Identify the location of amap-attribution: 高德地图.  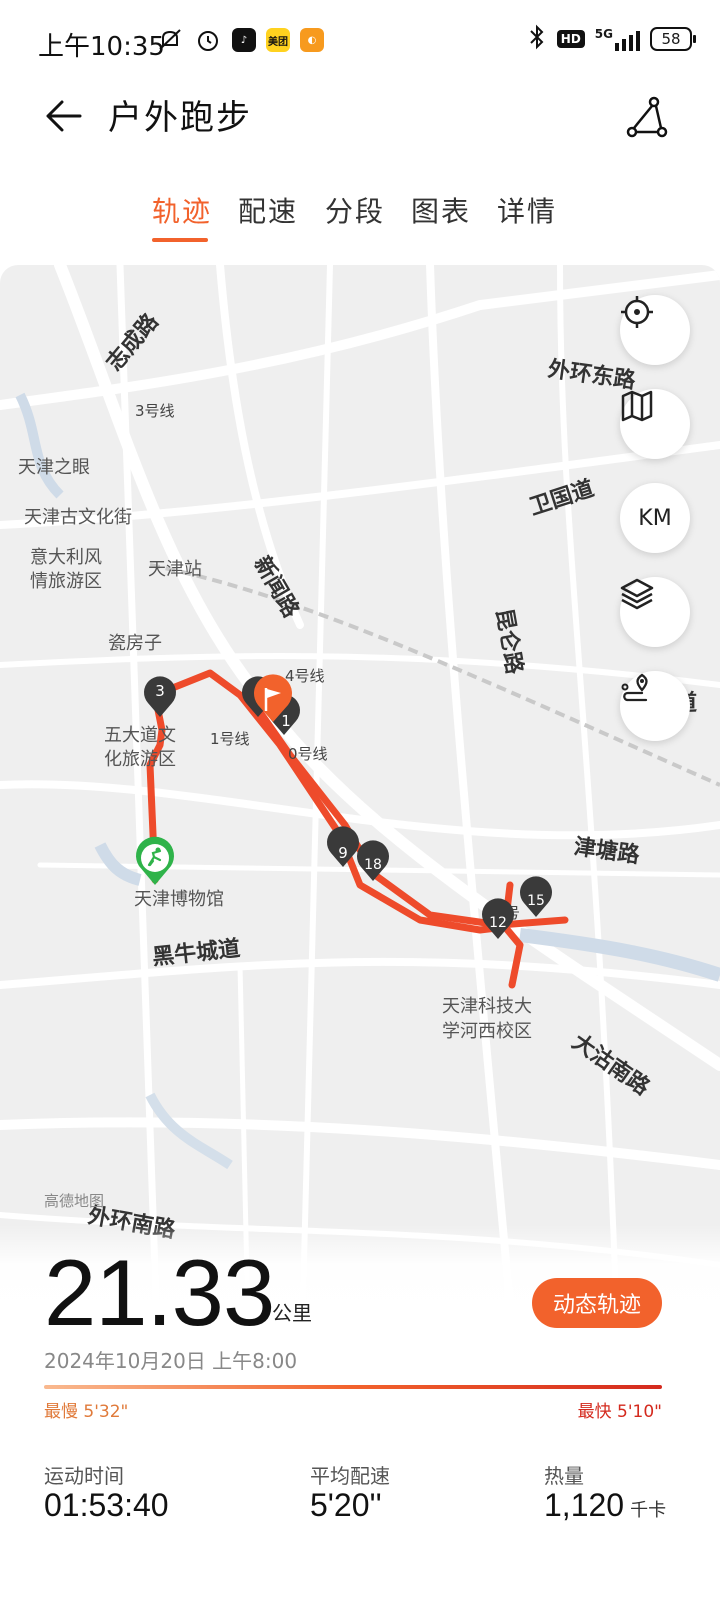
(74, 1201).